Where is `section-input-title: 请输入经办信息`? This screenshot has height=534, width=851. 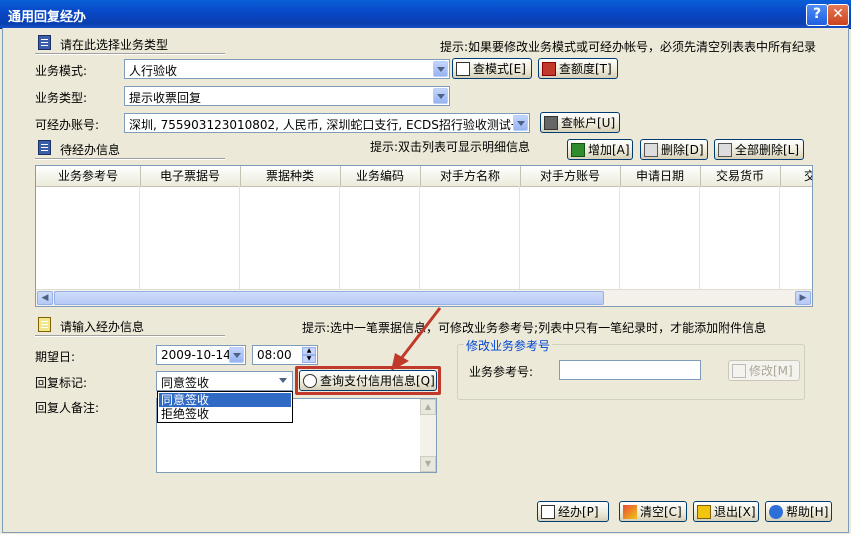
section-input-title: 请输入经办信息 is located at coordinates (102, 327).